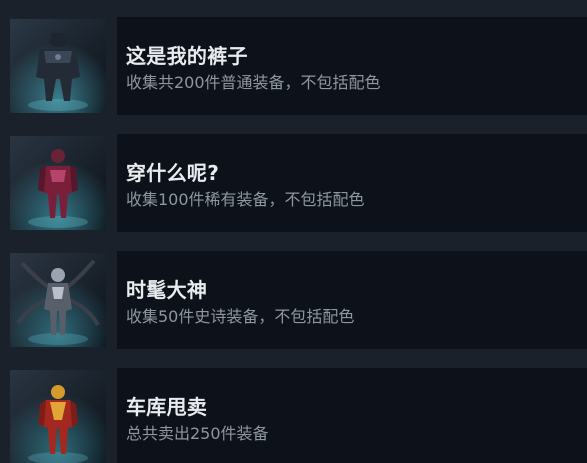 The width and height of the screenshot is (587, 463). Describe the element at coordinates (58, 300) in the screenshot. I see `tentacled-villain-icon` at that location.